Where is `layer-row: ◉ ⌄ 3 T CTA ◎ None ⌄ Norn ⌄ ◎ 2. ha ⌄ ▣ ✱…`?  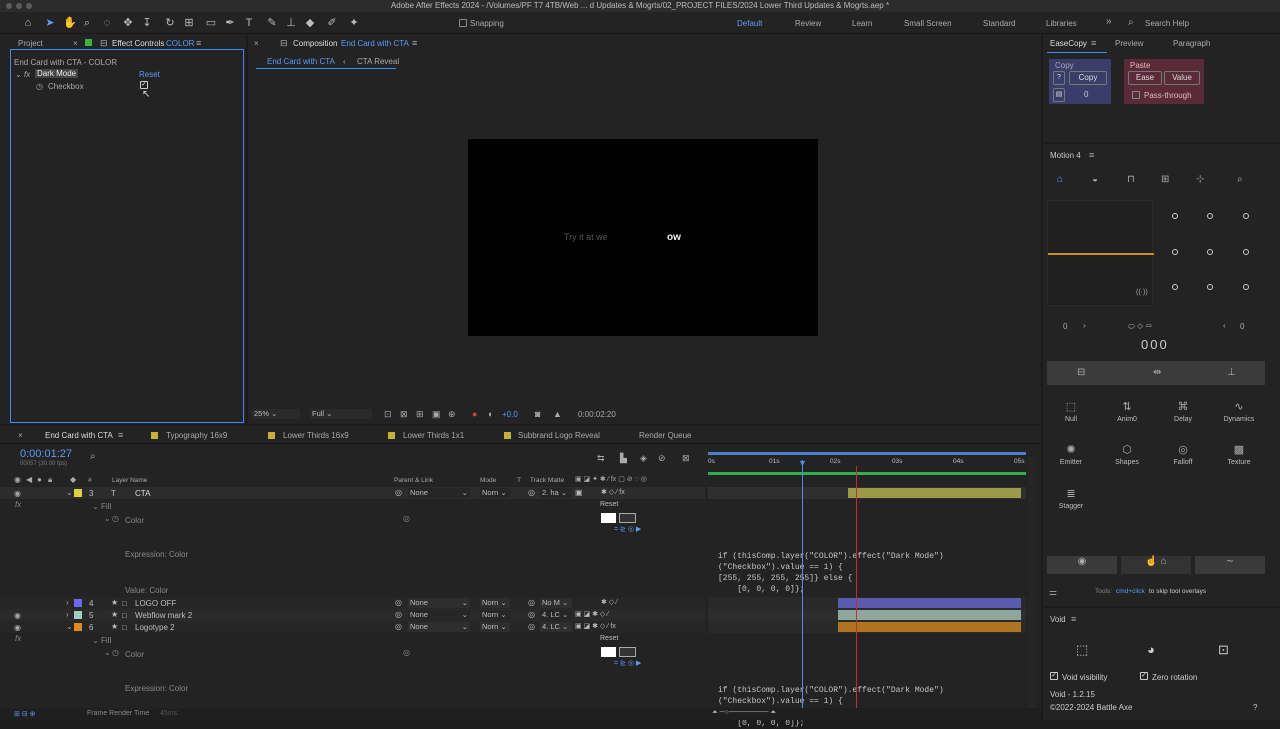
layer-row: ◉ ⌄ 3 T CTA ◎ None ⌄ Norn ⌄ ◎ 2. ha ⌄ ▣ ✱… is located at coordinates (352, 493).